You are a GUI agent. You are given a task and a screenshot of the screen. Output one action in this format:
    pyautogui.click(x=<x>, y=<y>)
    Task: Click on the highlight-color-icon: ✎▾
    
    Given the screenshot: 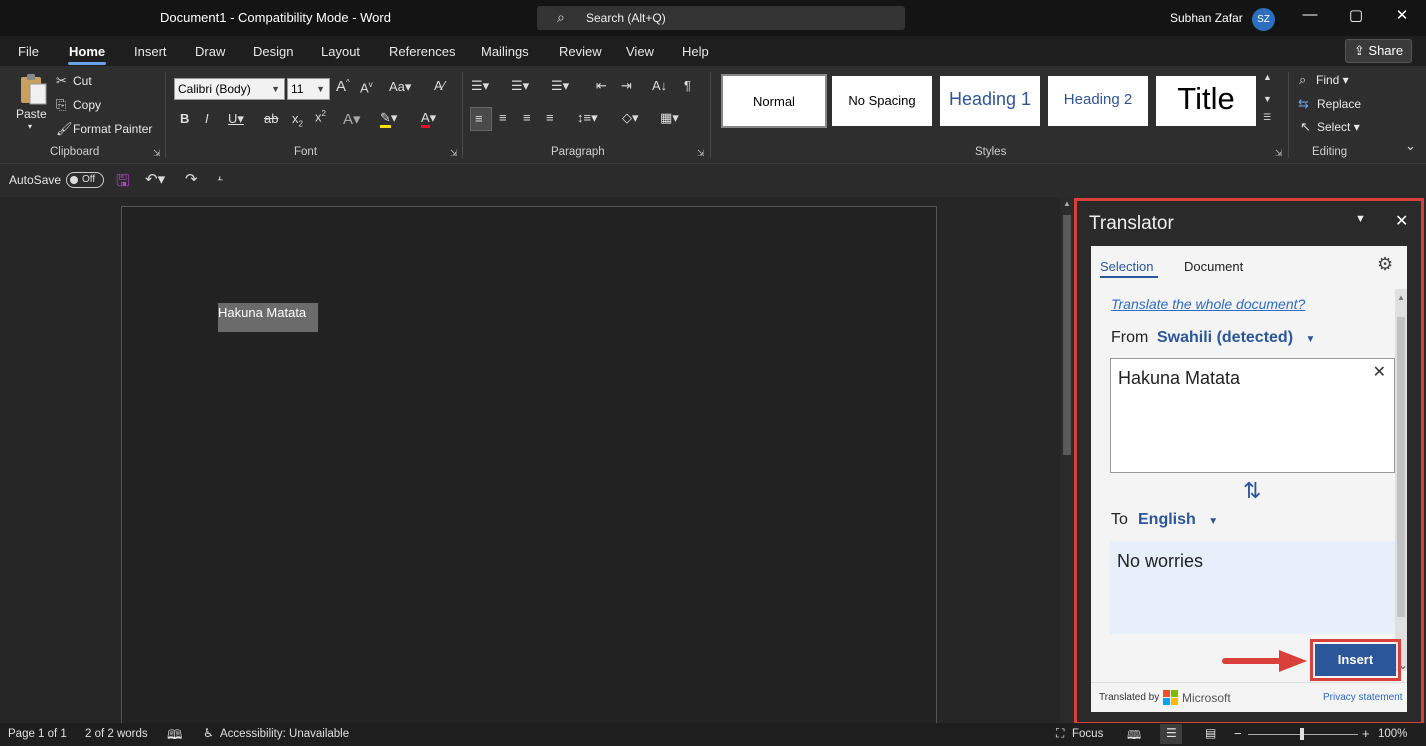 What is the action you would take?
    pyautogui.click(x=388, y=119)
    